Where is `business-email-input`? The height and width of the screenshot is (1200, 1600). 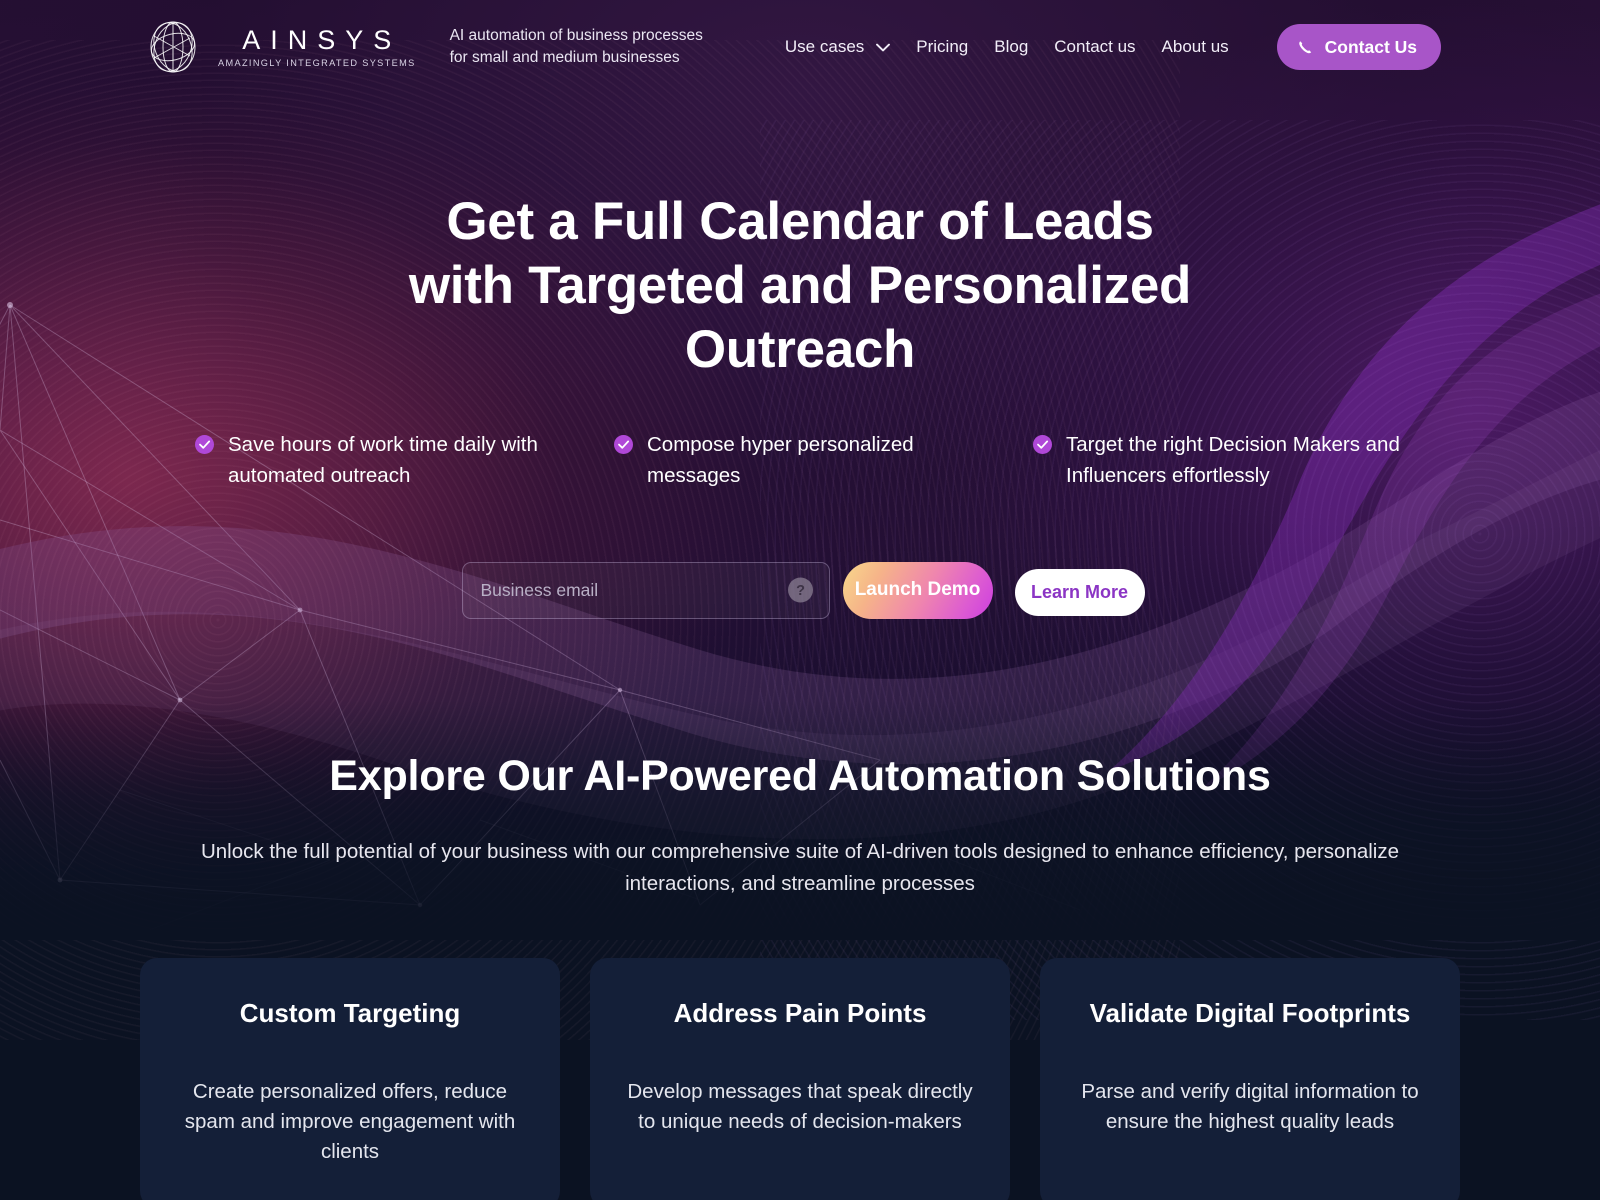 business-email-input is located at coordinates (645, 590).